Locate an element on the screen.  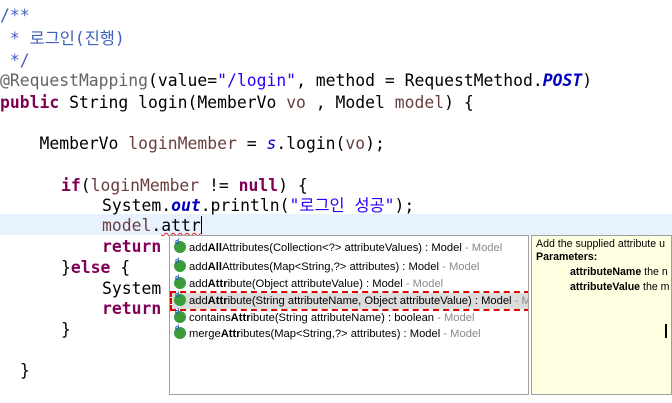
code-text: { is located at coordinates (120, 267).